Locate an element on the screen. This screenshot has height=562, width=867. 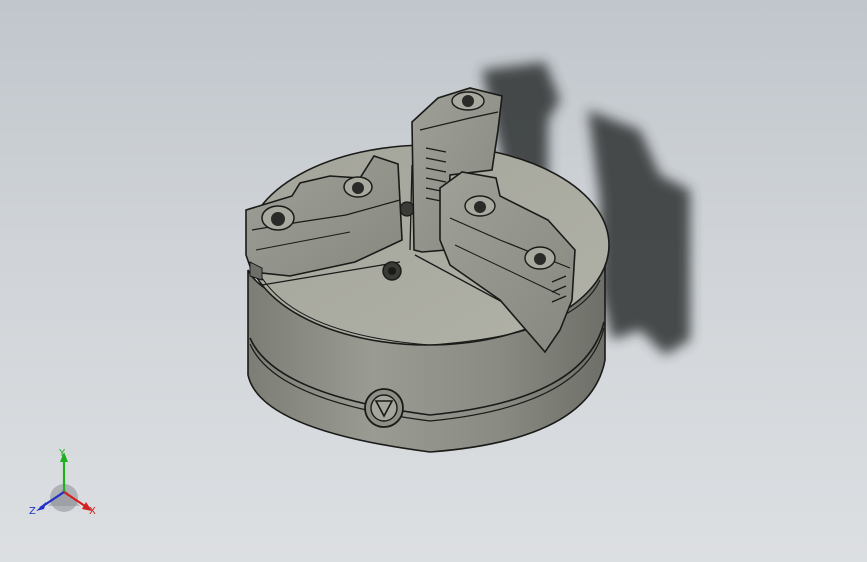
key-socket is located at coordinates (384, 408).